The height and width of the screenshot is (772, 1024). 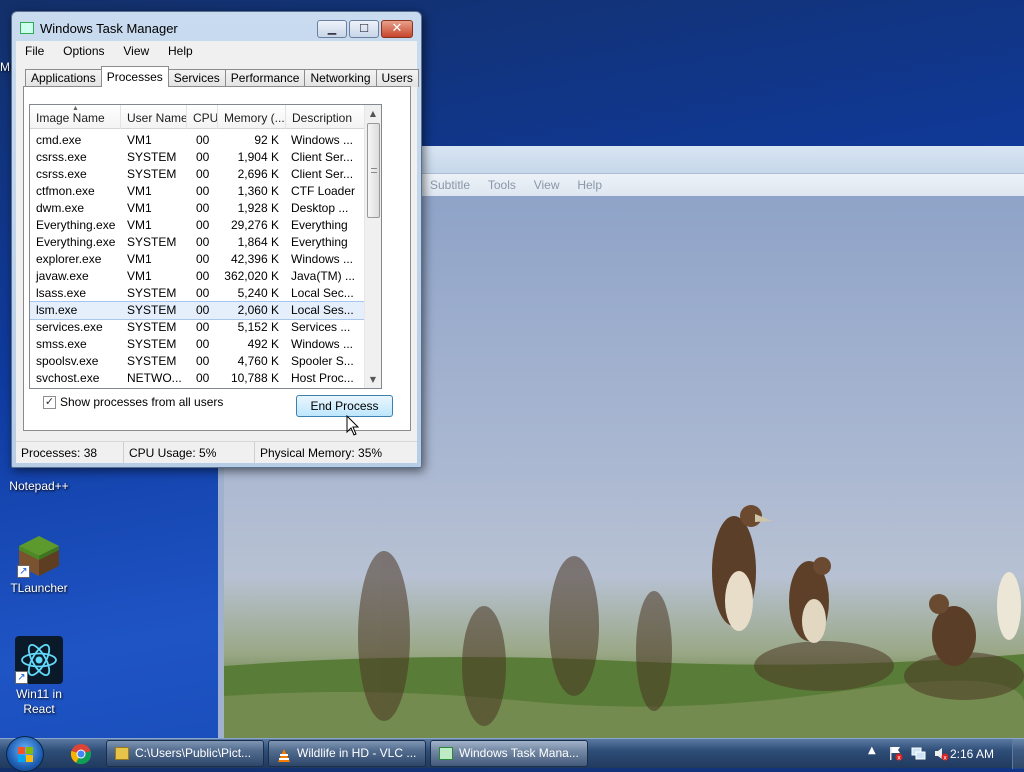 I want to click on cell-image-name: lsm.exe, so click(x=57, y=310).